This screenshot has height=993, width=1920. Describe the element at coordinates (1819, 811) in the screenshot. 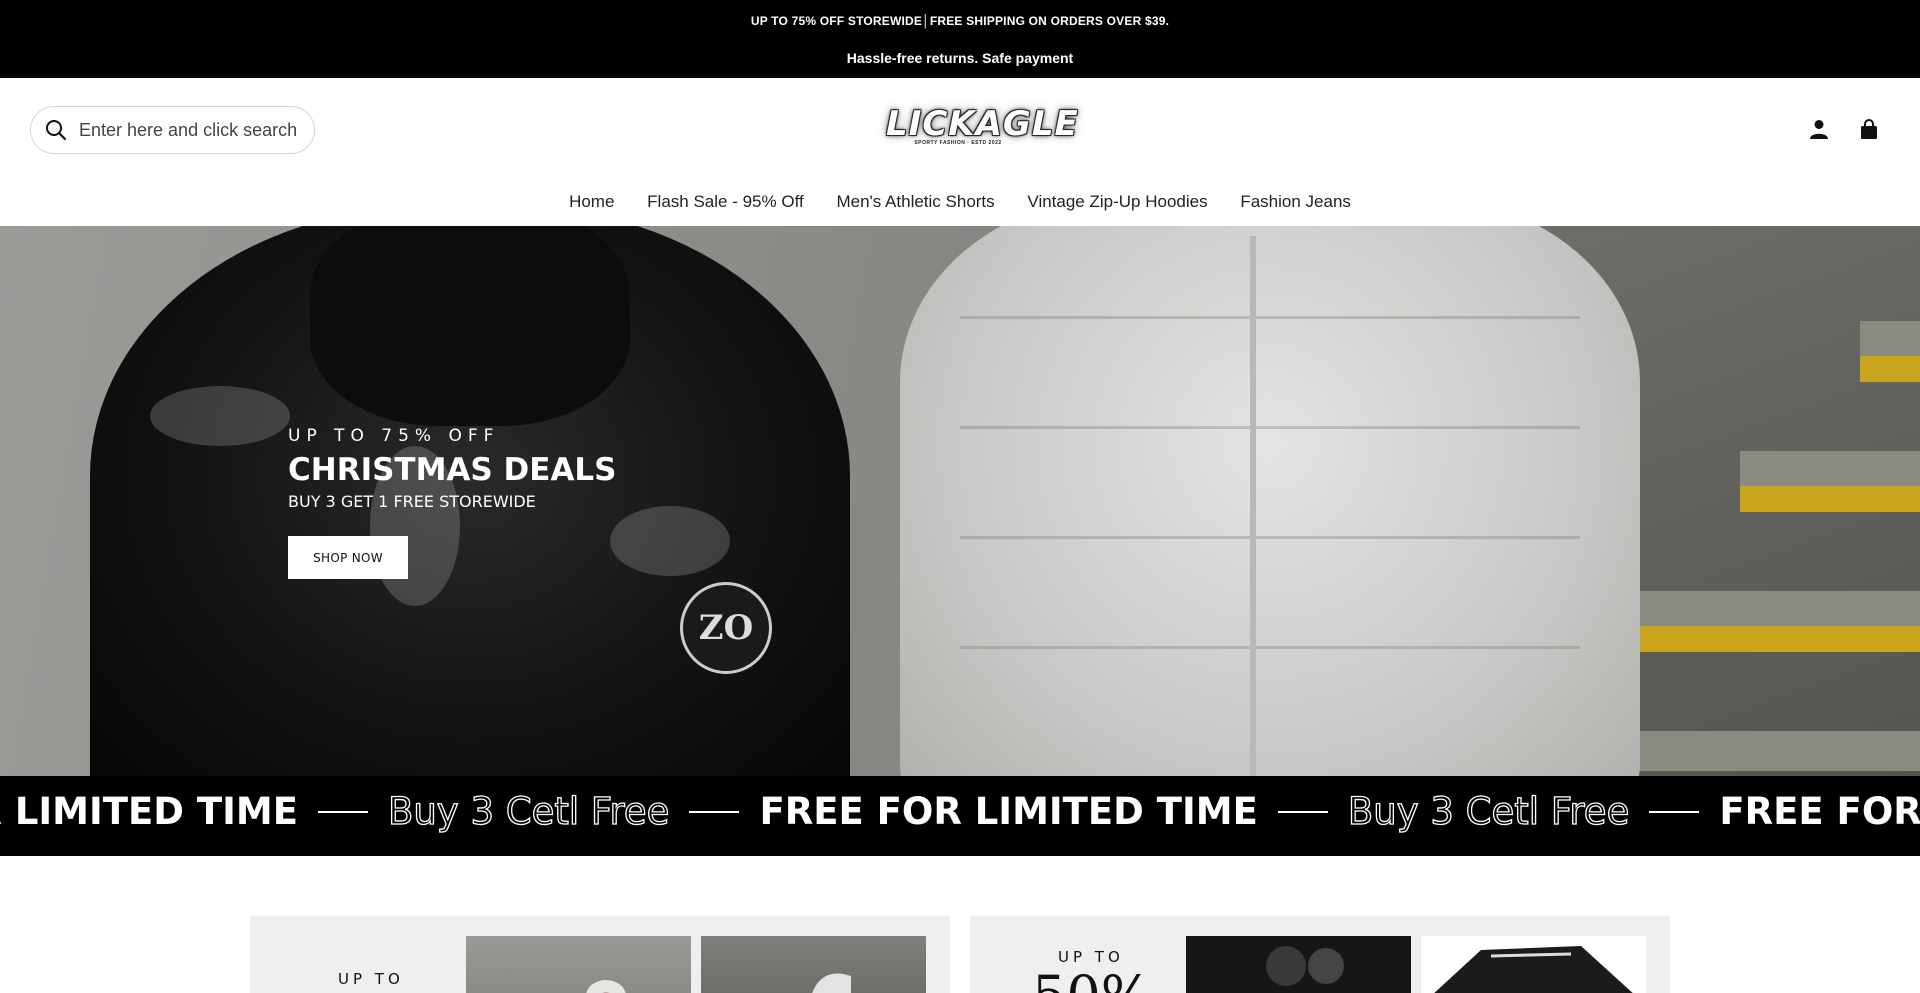

I see `marquee-item: FREE FOR LIMITED TI` at that location.